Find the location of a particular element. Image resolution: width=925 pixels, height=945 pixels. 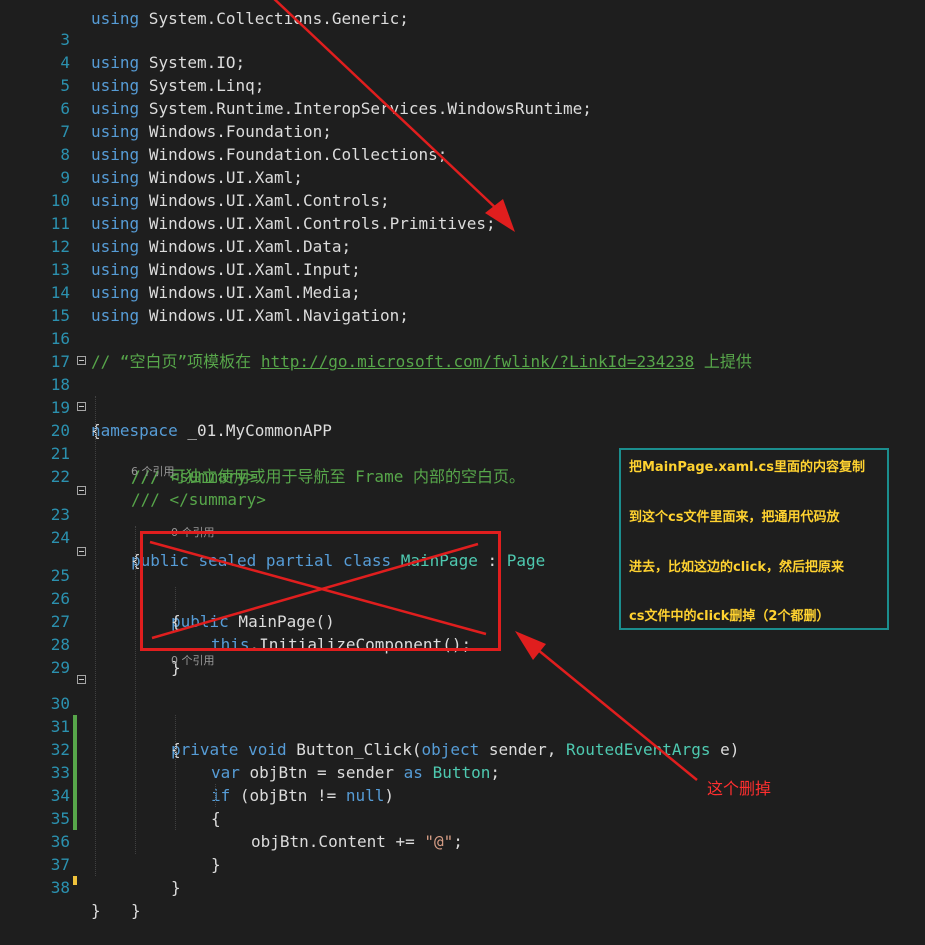

instruction-line: cs文件中的click删掉（2个都删） is located at coordinates (729, 616).